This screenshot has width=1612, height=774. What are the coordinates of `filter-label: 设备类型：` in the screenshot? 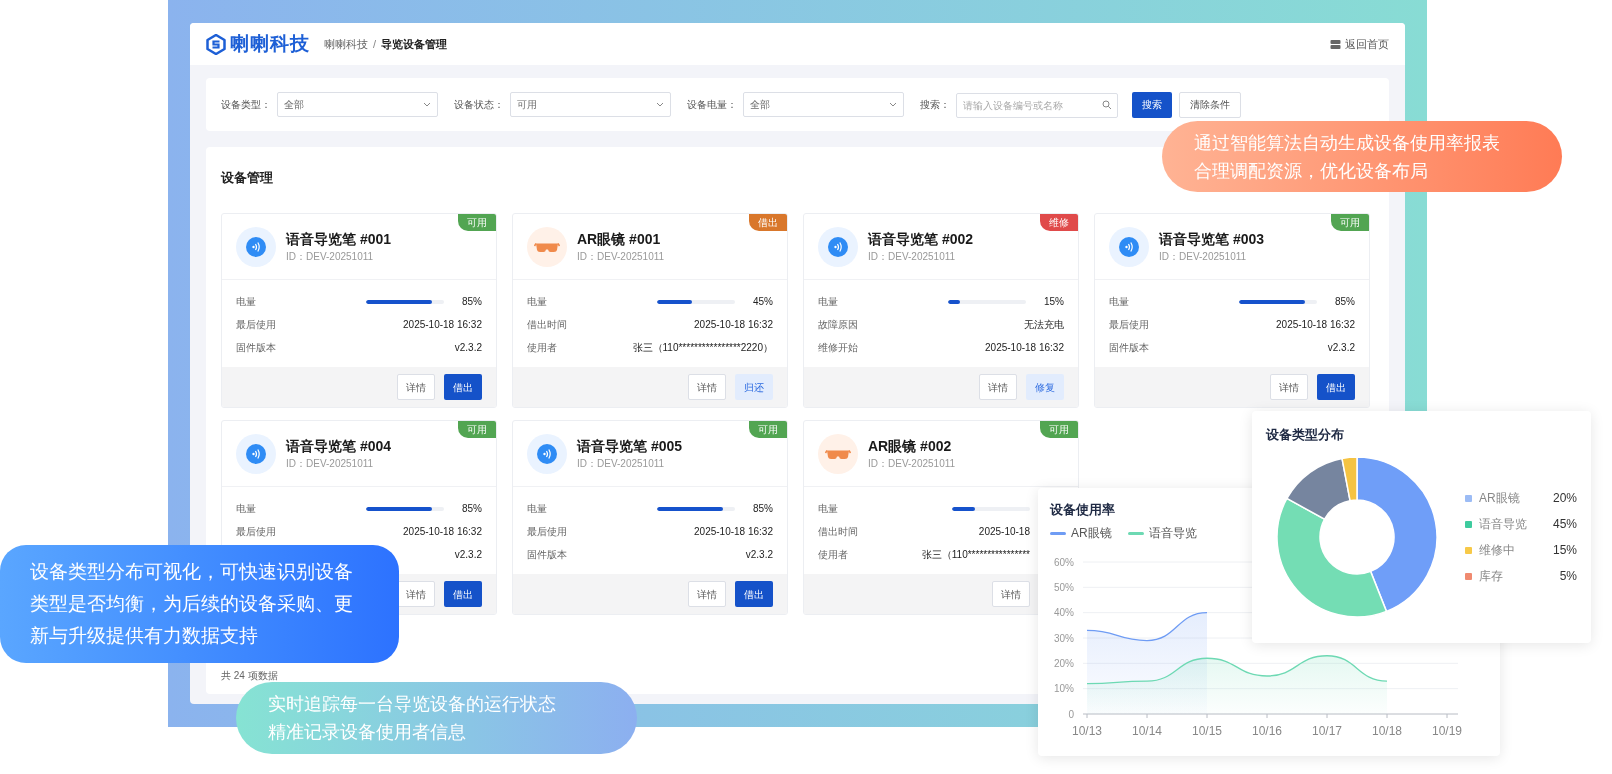 It's located at (246, 105).